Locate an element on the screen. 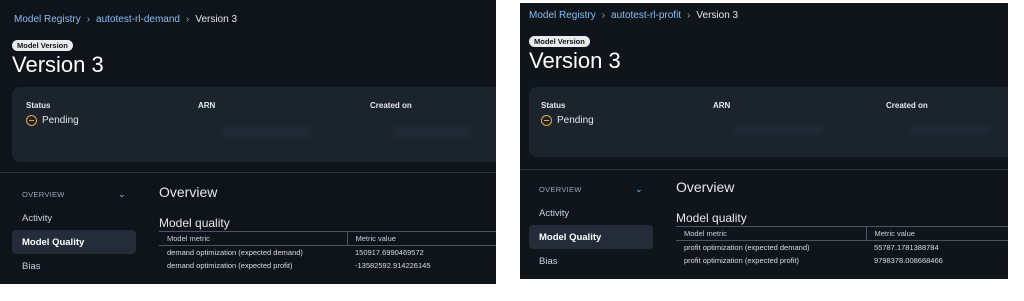 The width and height of the screenshot is (1024, 301). breadcrumb-model-group: autotest-rl-profit is located at coordinates (646, 15).